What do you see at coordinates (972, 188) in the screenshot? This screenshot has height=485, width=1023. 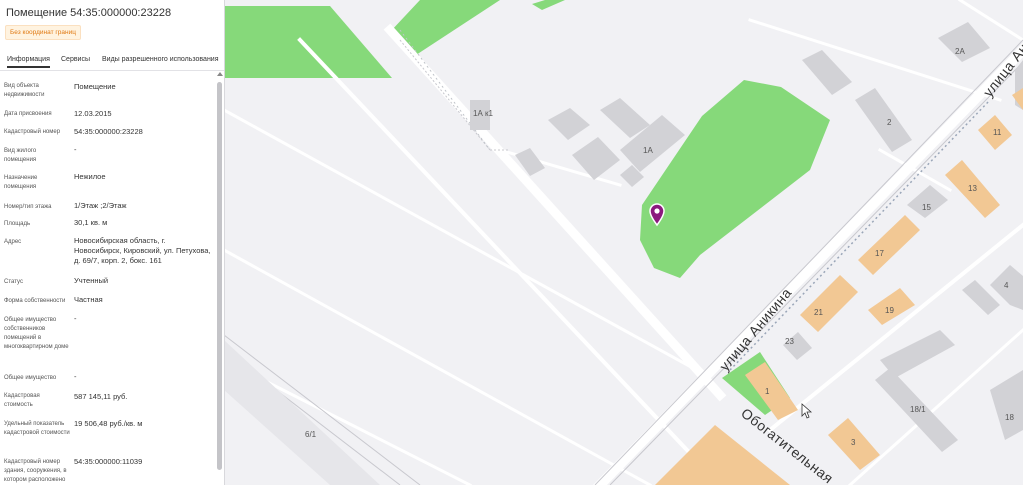 I see `house-number: 13` at bounding box center [972, 188].